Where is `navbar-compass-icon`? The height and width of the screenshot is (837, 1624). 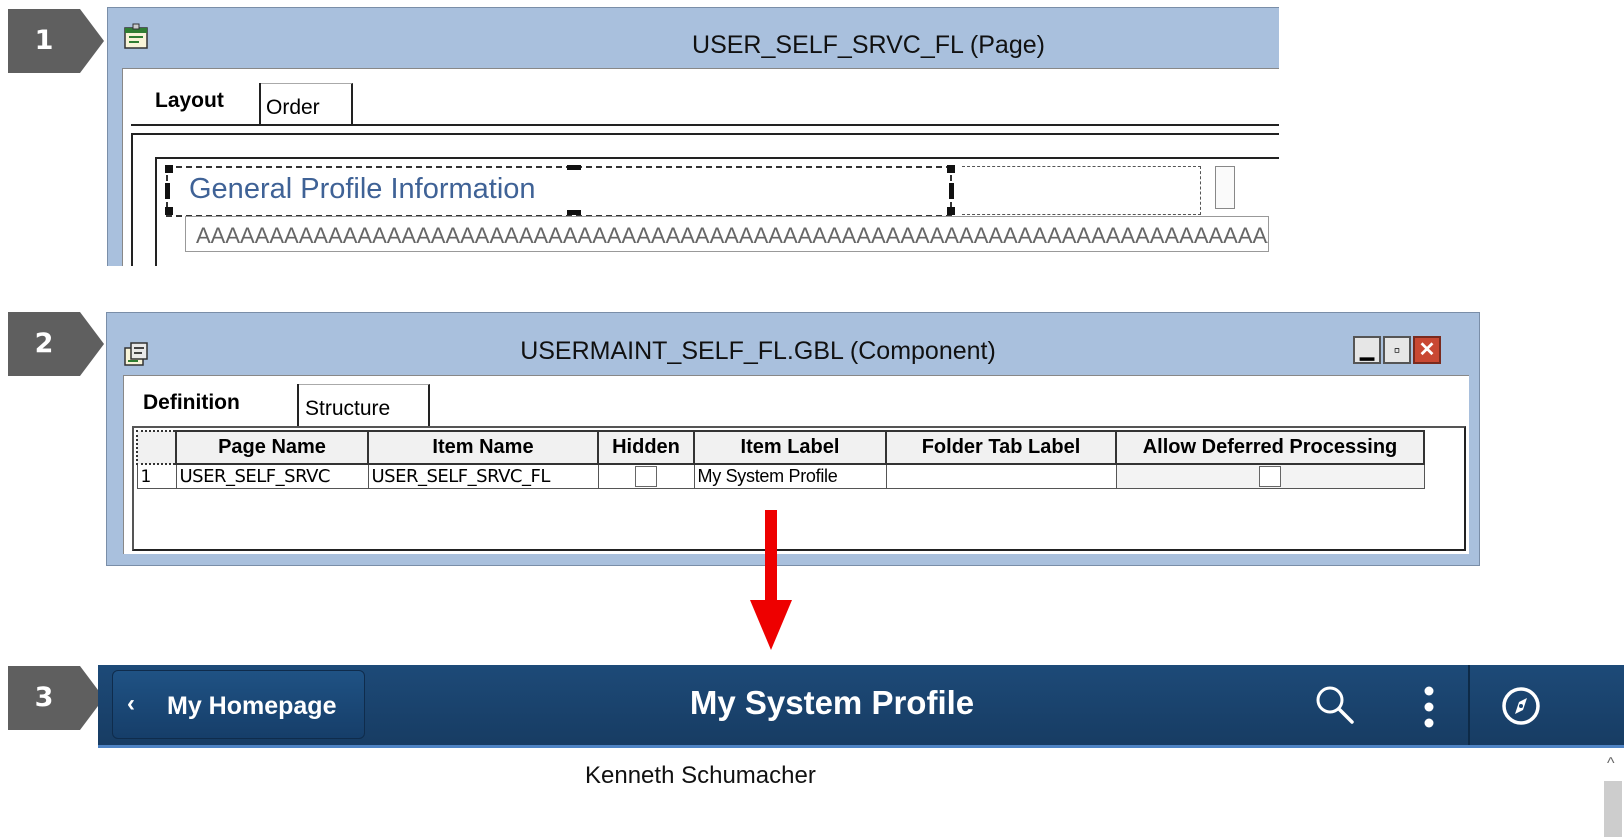 navbar-compass-icon is located at coordinates (1521, 706).